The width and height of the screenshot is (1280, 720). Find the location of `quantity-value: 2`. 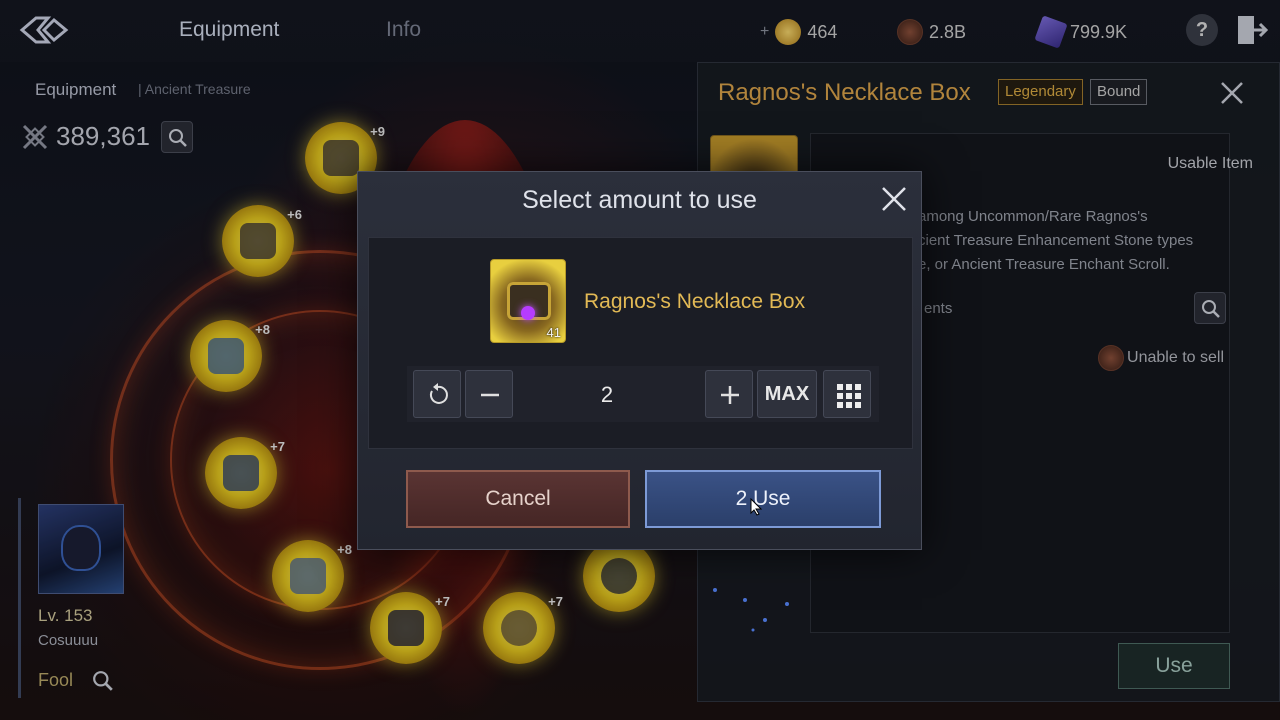

quantity-value: 2 is located at coordinates (607, 395).